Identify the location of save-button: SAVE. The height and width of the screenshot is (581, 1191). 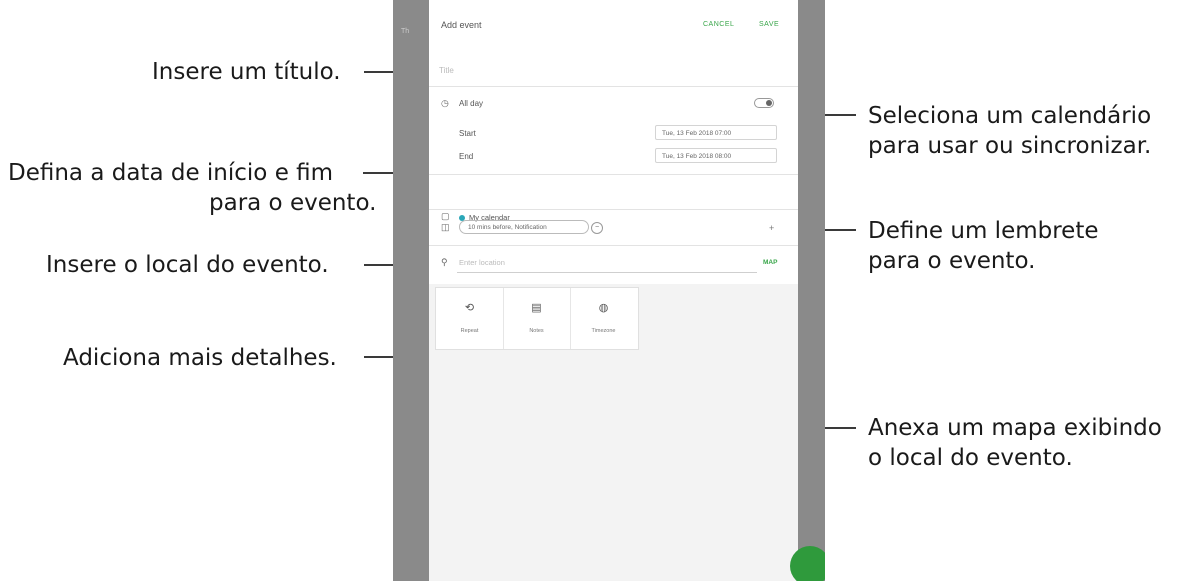
(769, 24).